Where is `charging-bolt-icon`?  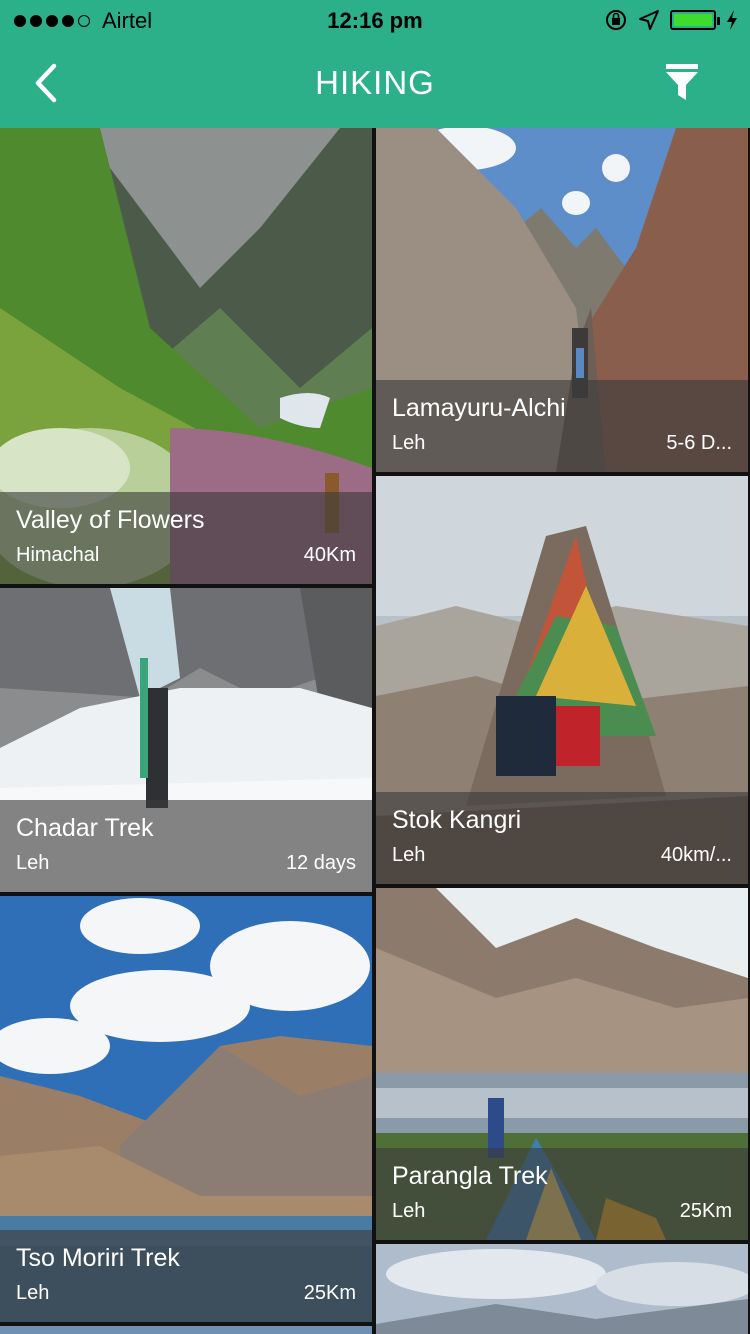
charging-bolt-icon is located at coordinates (732, 20).